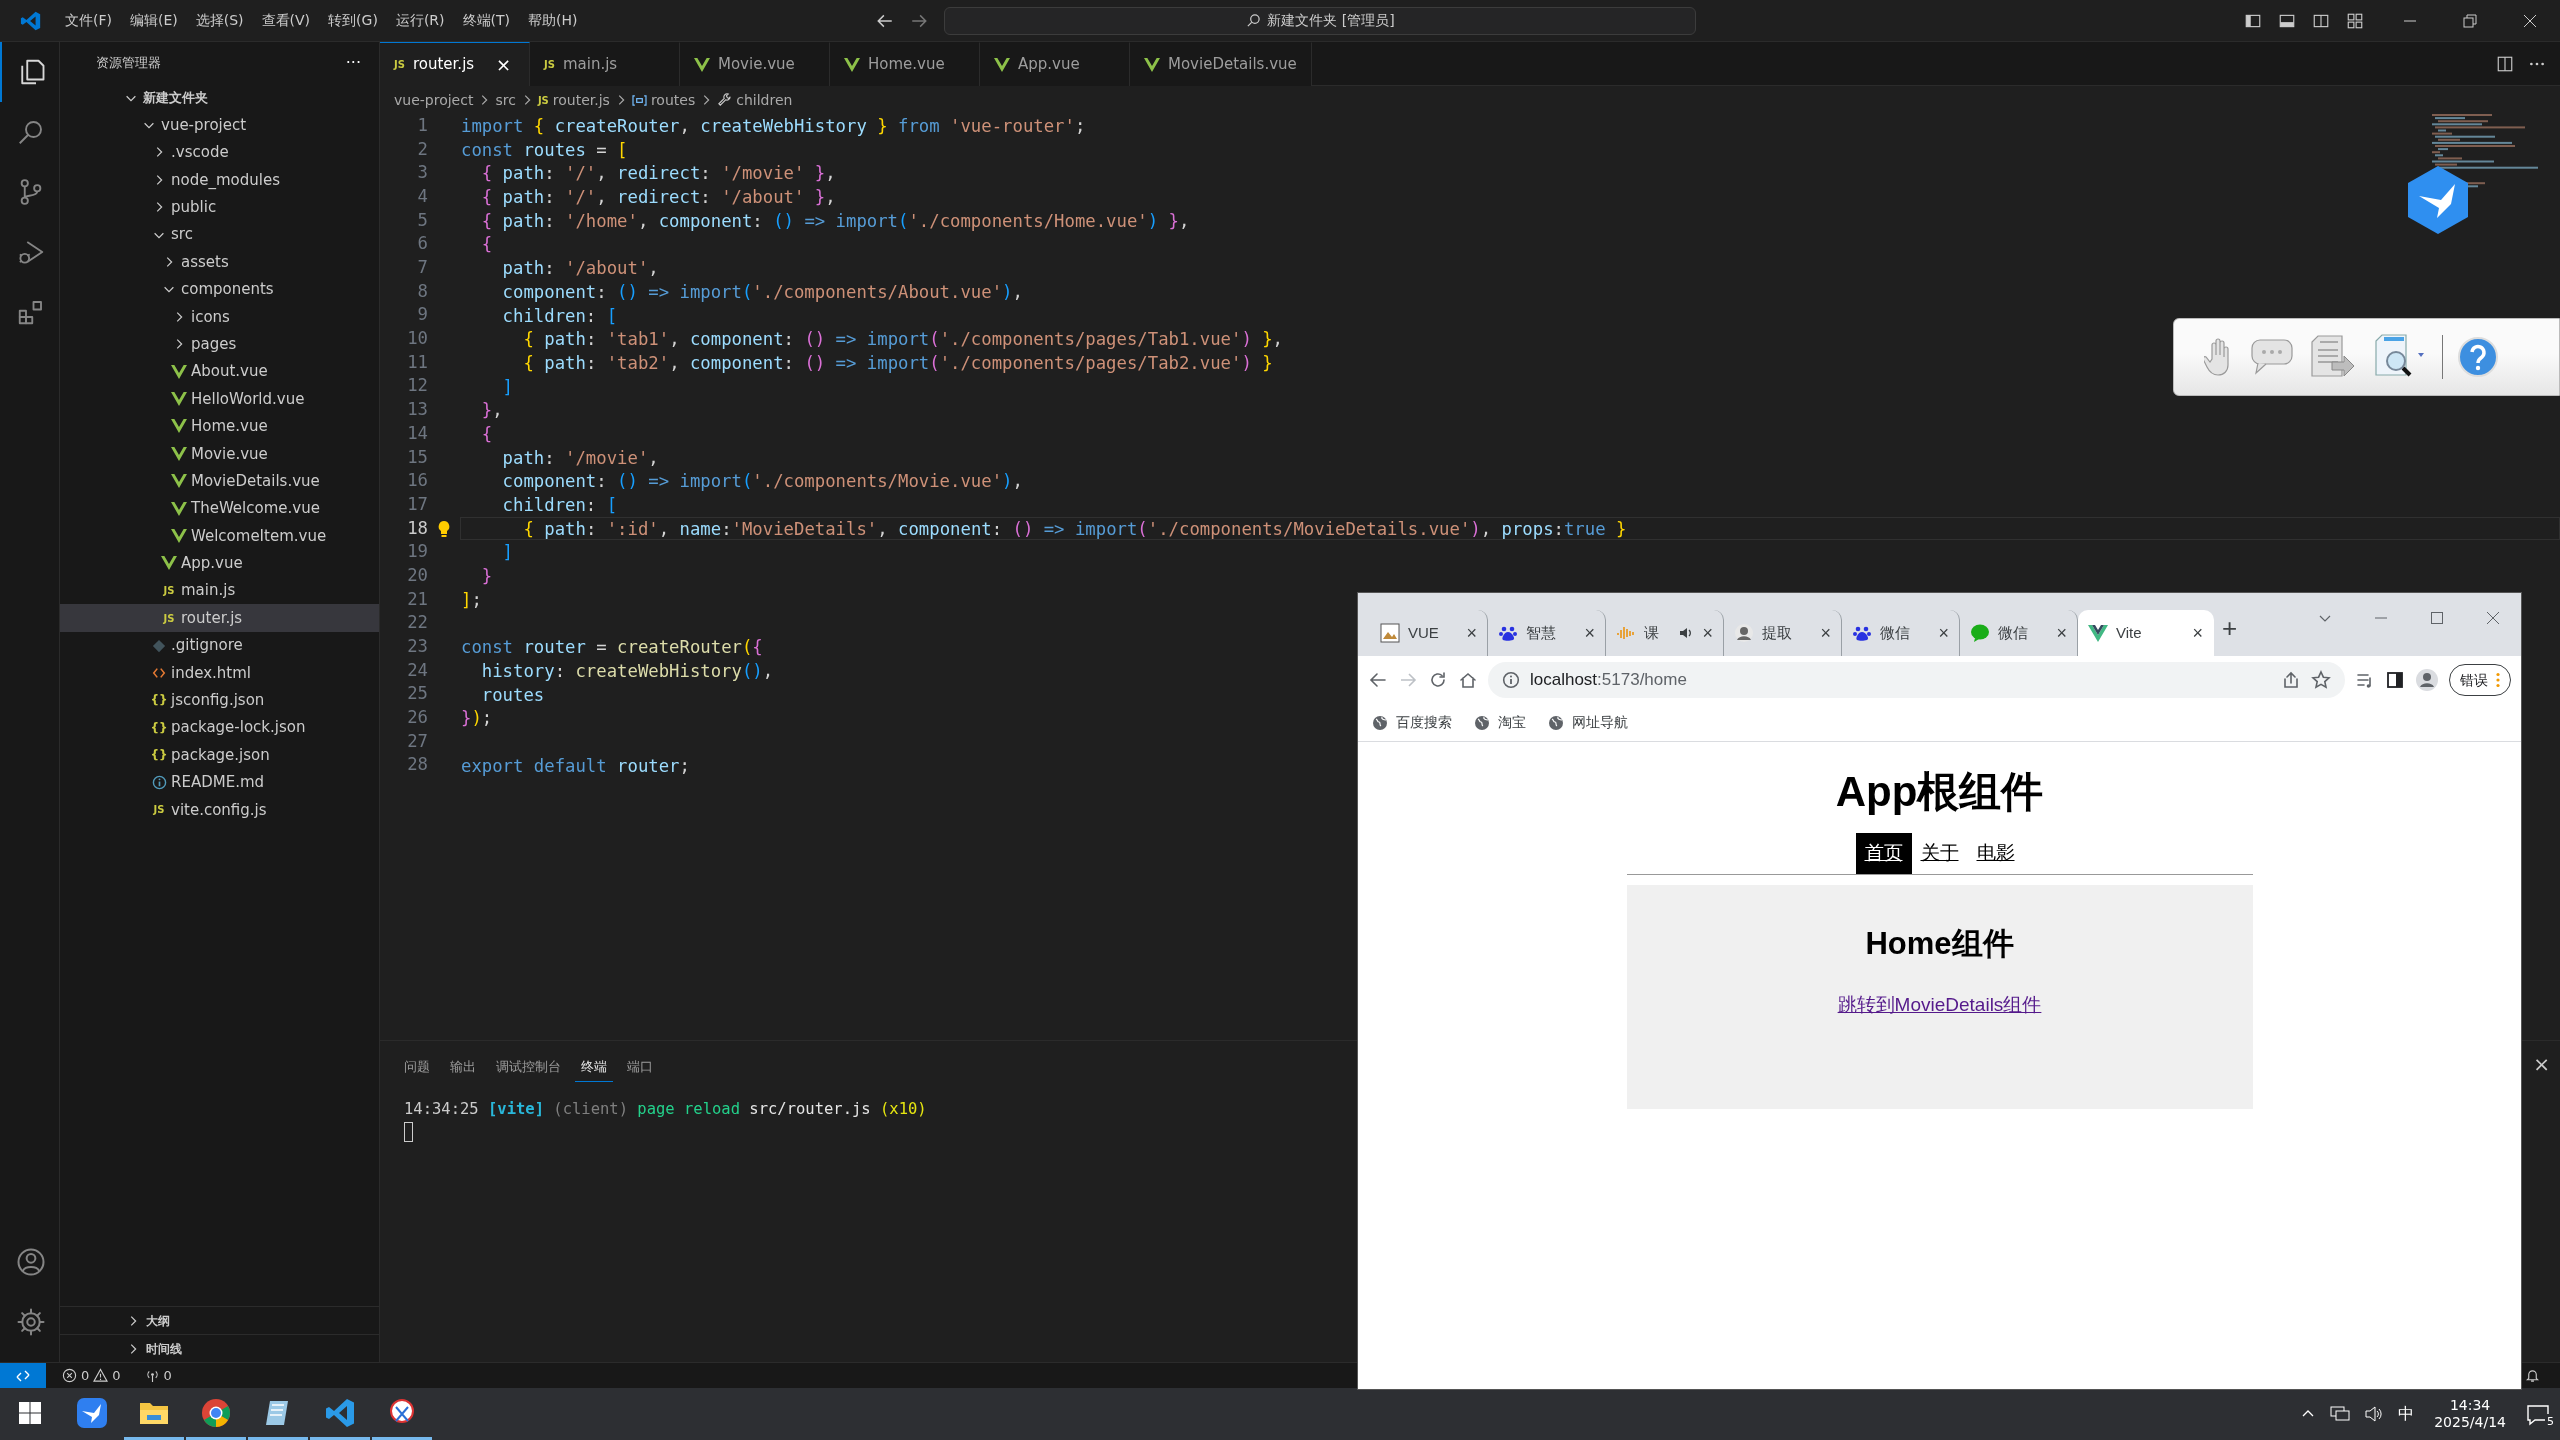 This screenshot has height=1440, width=2560. I want to click on tree-item: pages, so click(219, 344).